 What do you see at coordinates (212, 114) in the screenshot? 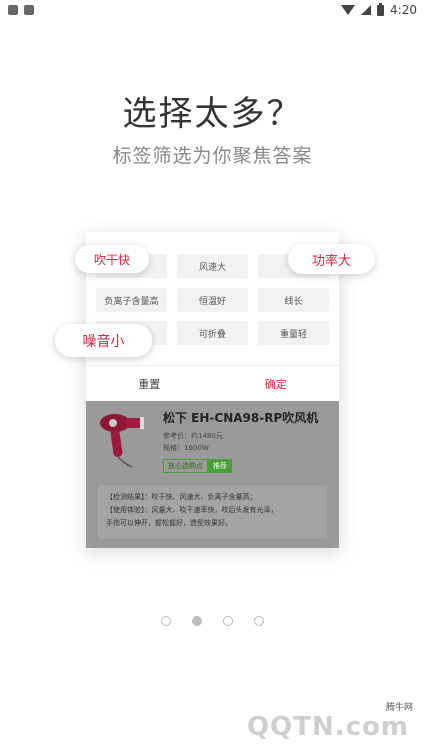
I see `page-title: 选择太多？` at bounding box center [212, 114].